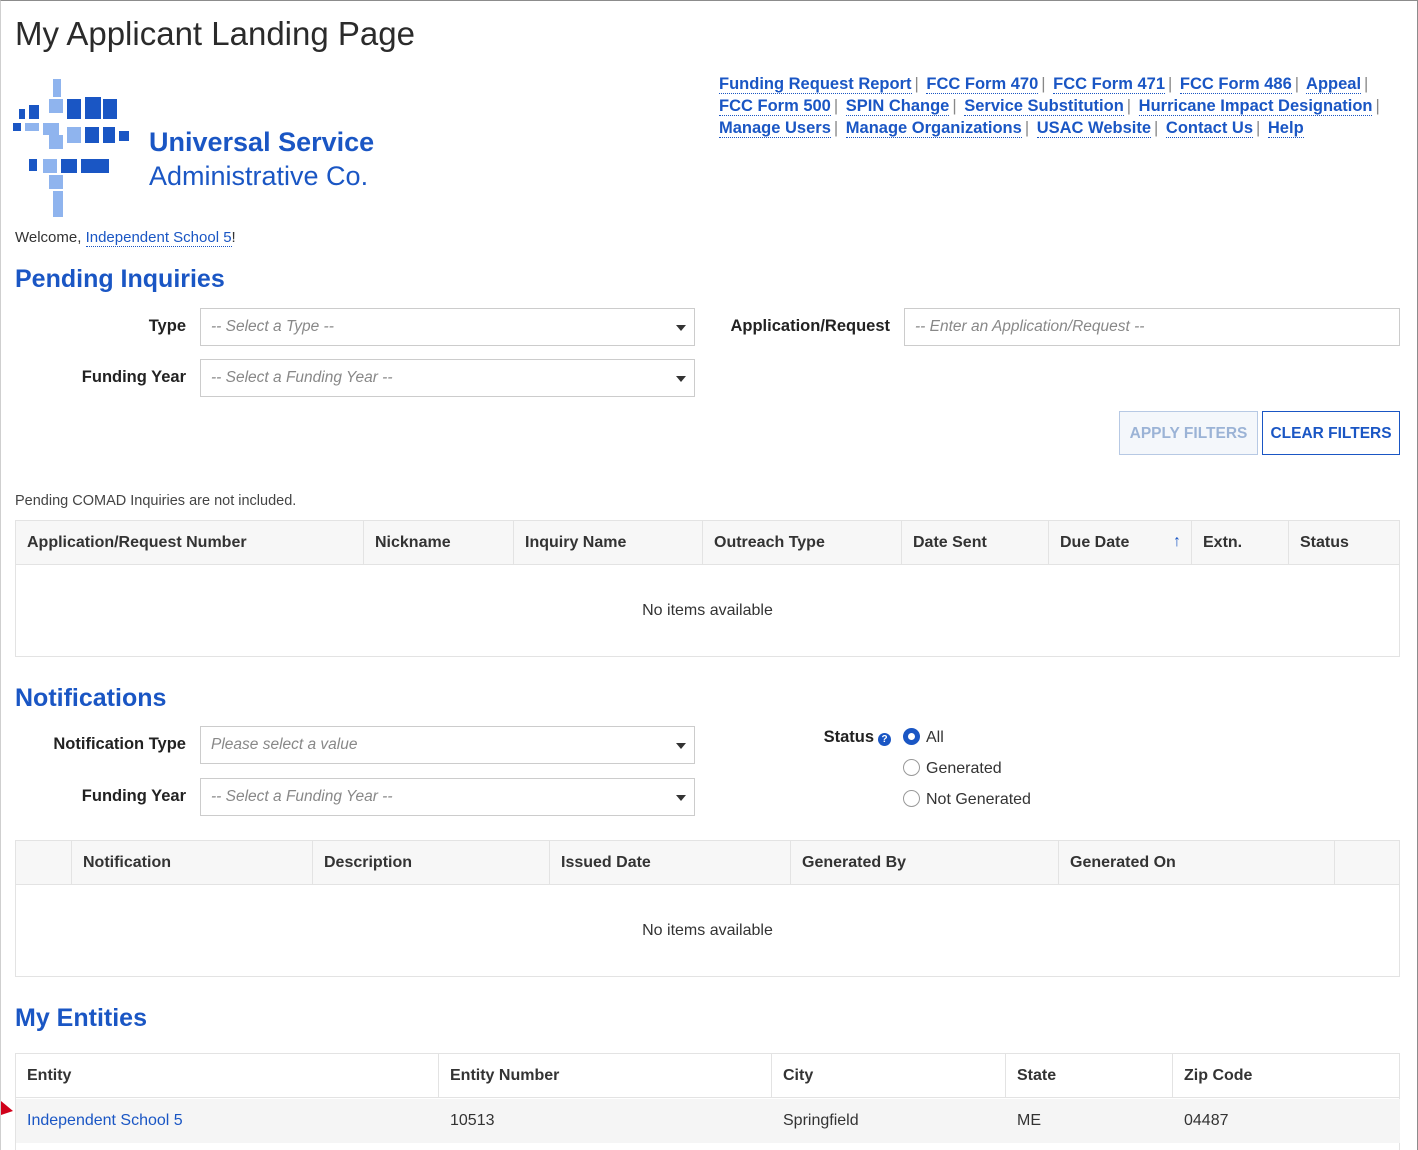 Image resolution: width=1418 pixels, height=1150 pixels. I want to click on pending-inquiries-title: Pending Inquiries, so click(120, 279).